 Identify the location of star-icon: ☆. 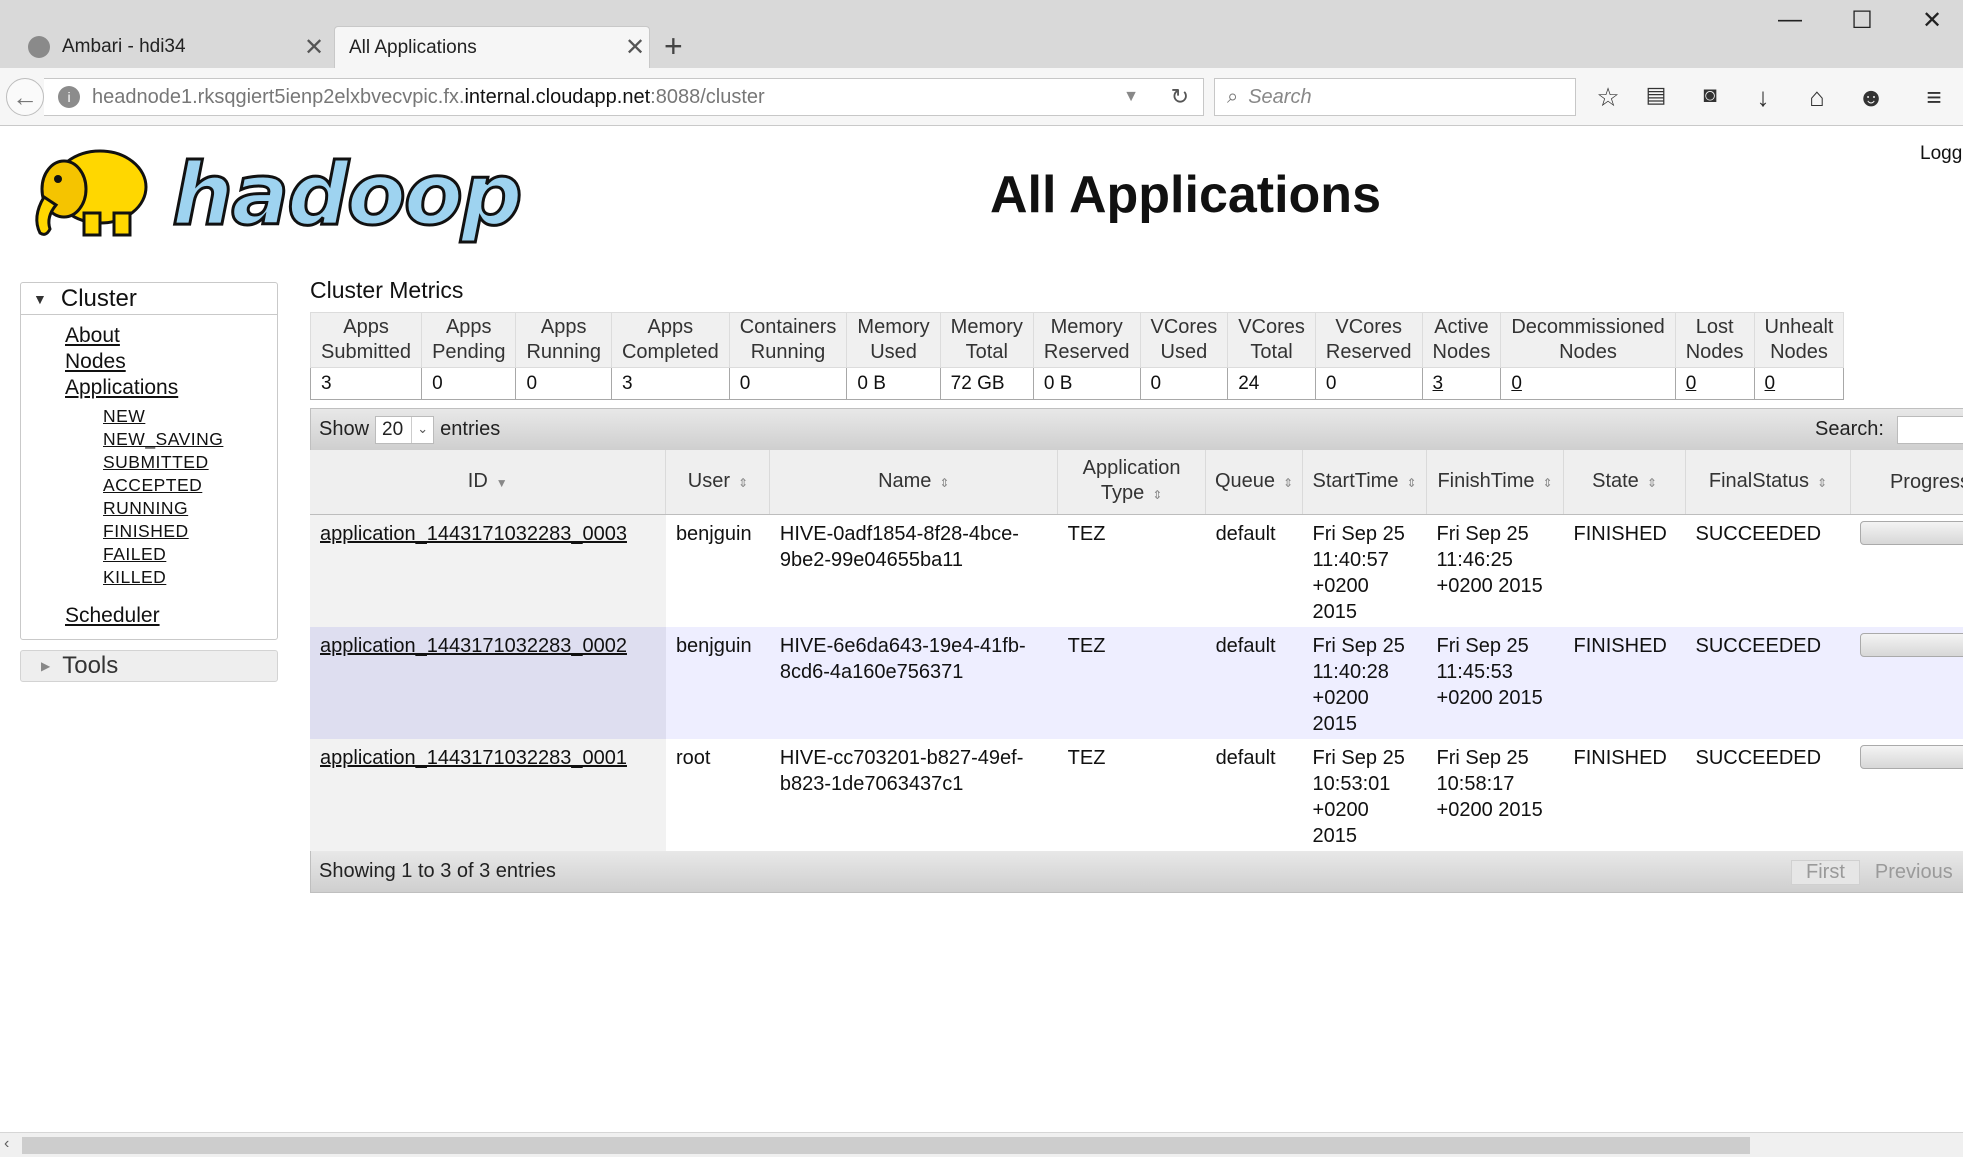
(1608, 97).